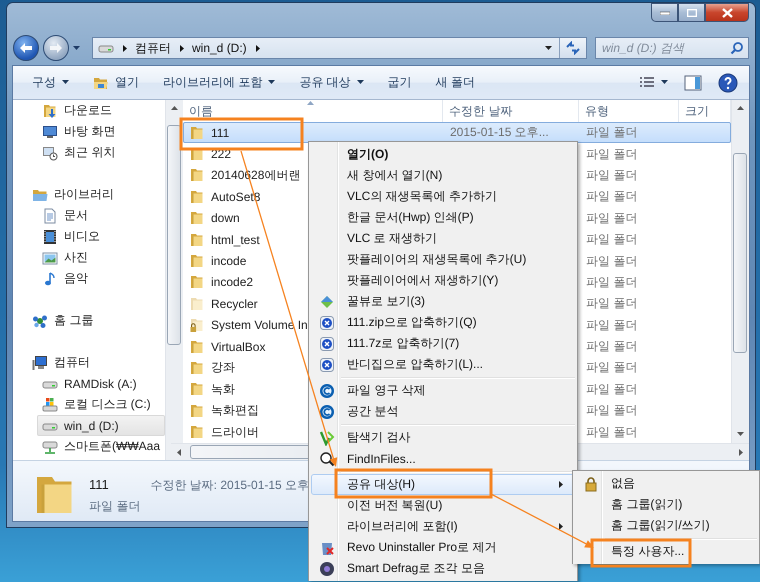  I want to click on file-name: 강좌, so click(223, 367).